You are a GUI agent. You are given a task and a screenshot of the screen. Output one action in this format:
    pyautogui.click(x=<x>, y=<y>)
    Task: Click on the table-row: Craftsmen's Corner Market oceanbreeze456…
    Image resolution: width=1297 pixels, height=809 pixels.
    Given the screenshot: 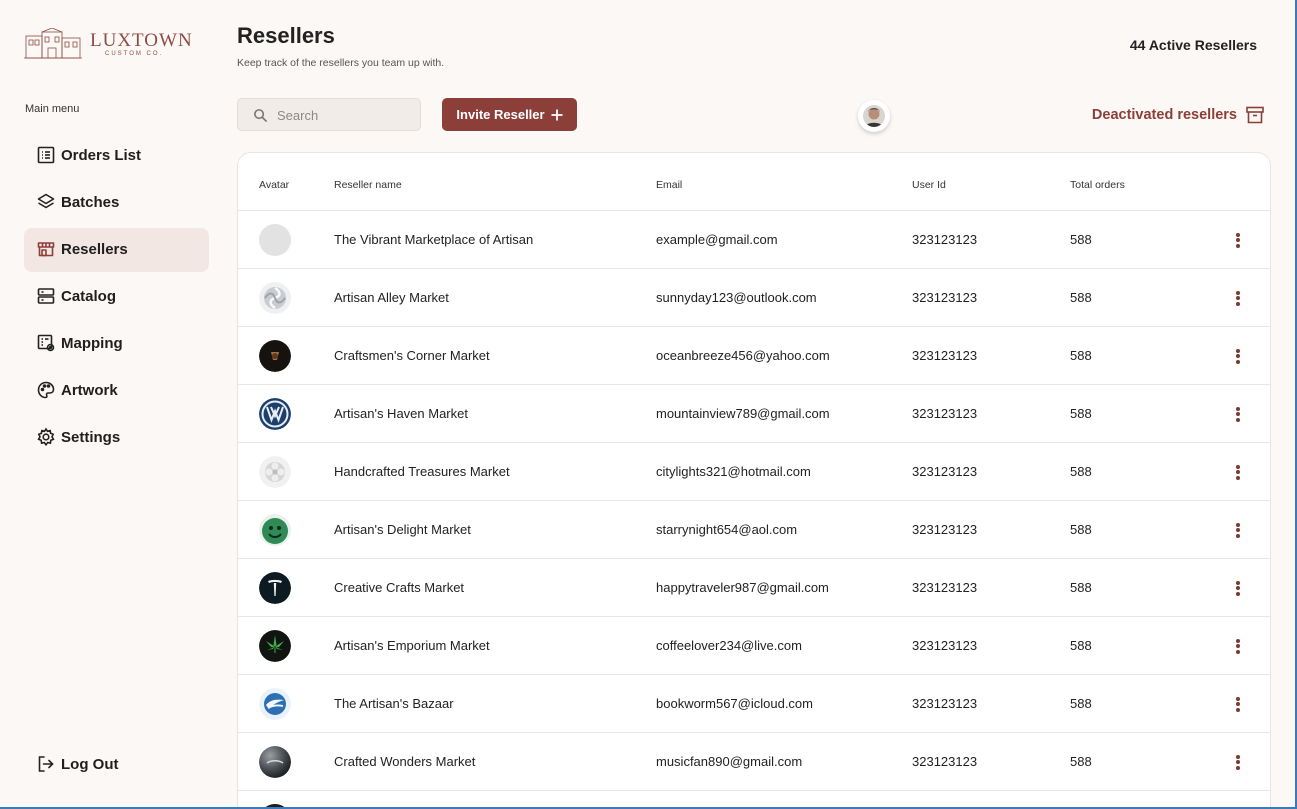 What is the action you would take?
    pyautogui.click(x=754, y=356)
    